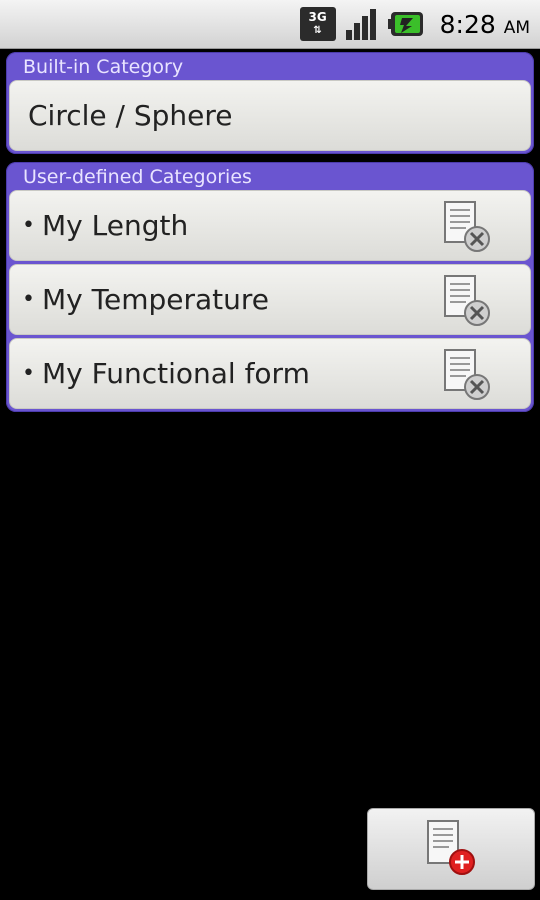  I want to click on add-document-icon, so click(451, 847).